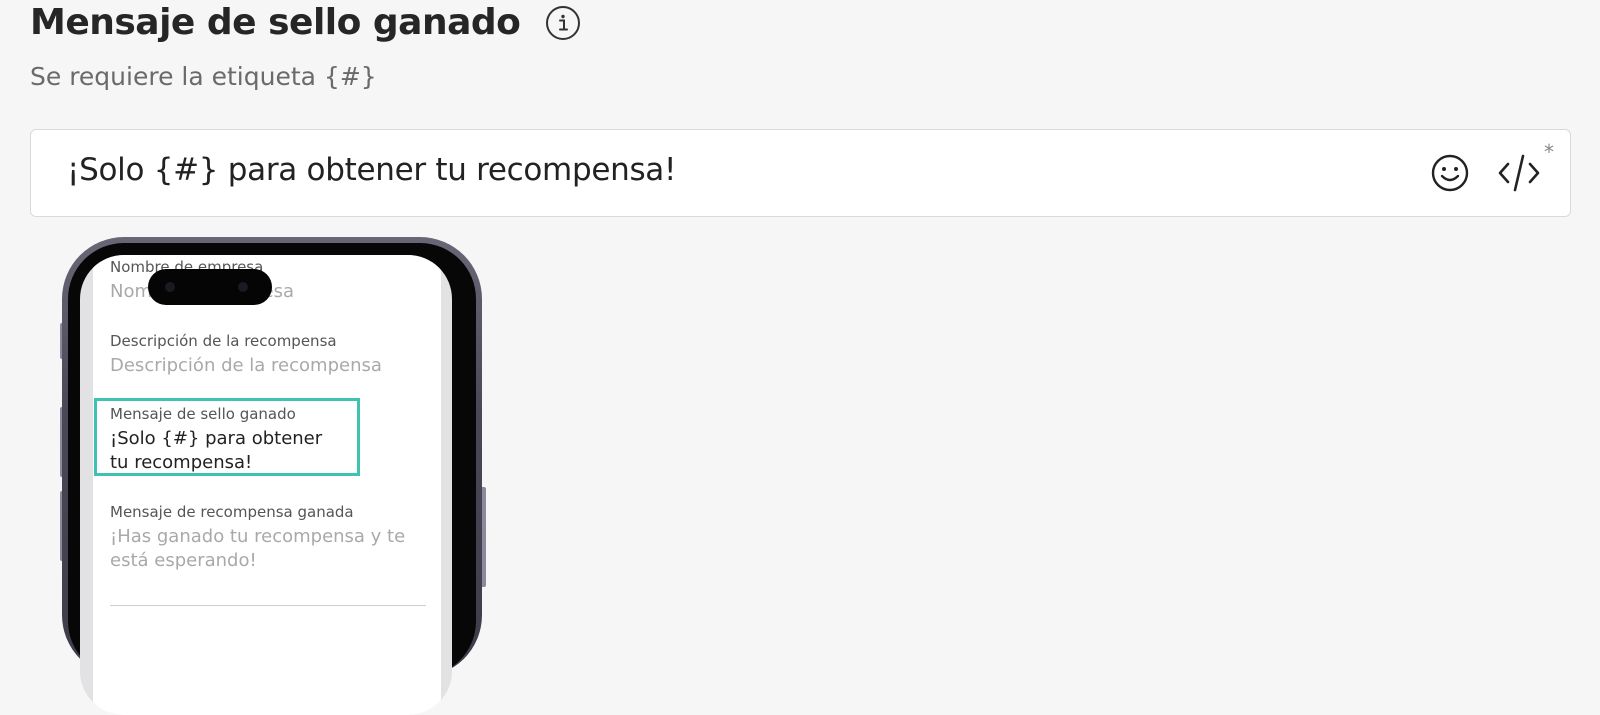  I want to click on stamp-message-input: ¡Solo {#} para obtener tu recompensa! *, so click(800, 173).